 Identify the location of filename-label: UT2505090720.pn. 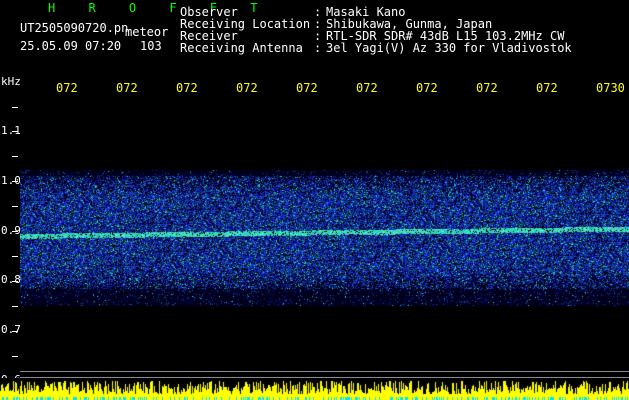
(74, 28).